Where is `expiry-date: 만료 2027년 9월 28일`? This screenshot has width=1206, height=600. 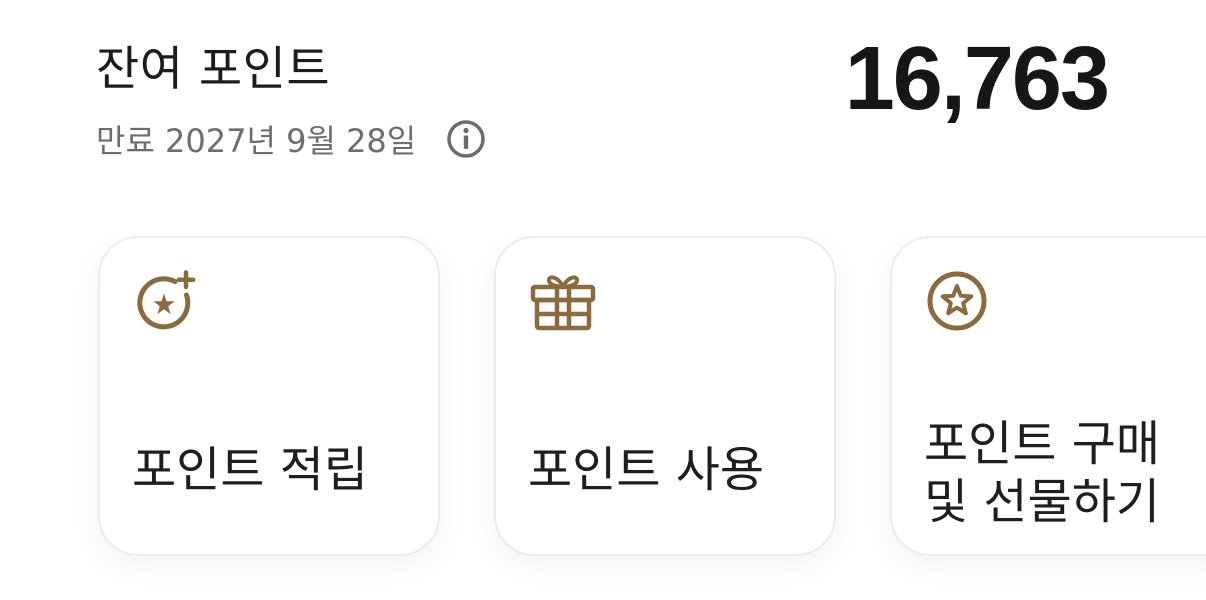
expiry-date: 만료 2027년 9월 28일 is located at coordinates (256, 141).